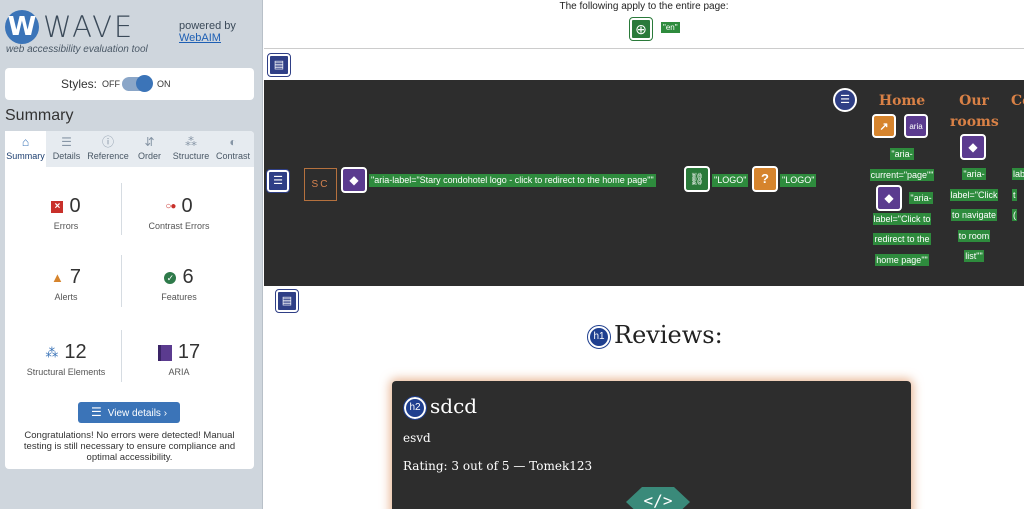 The width and height of the screenshot is (1024, 509). Describe the element at coordinates (66, 284) in the screenshot. I see `stat-alerts: ▲ 7 Alerts` at that location.